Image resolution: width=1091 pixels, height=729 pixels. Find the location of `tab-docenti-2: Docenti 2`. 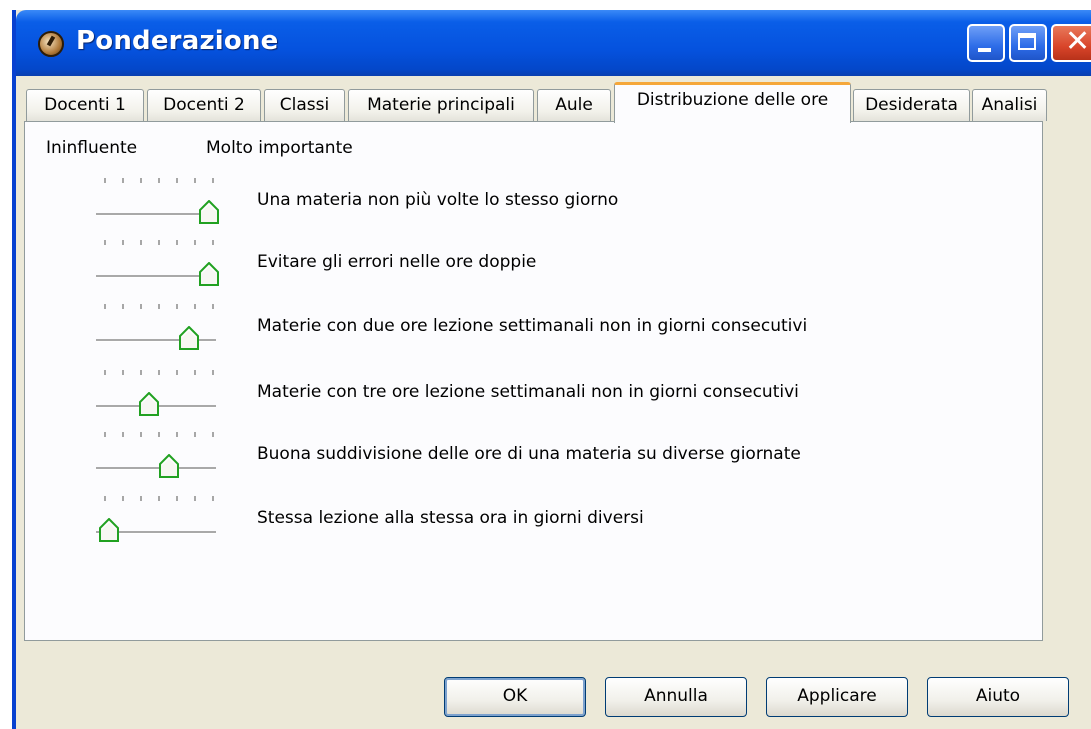

tab-docenti-2: Docenti 2 is located at coordinates (204, 105).